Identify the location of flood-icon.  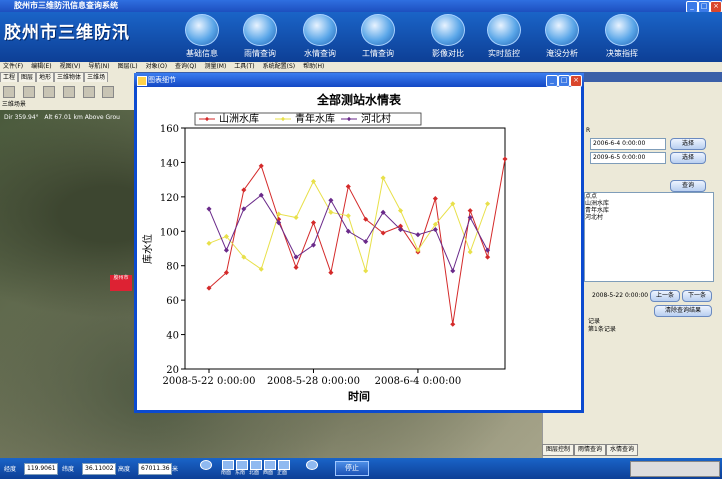
(562, 30).